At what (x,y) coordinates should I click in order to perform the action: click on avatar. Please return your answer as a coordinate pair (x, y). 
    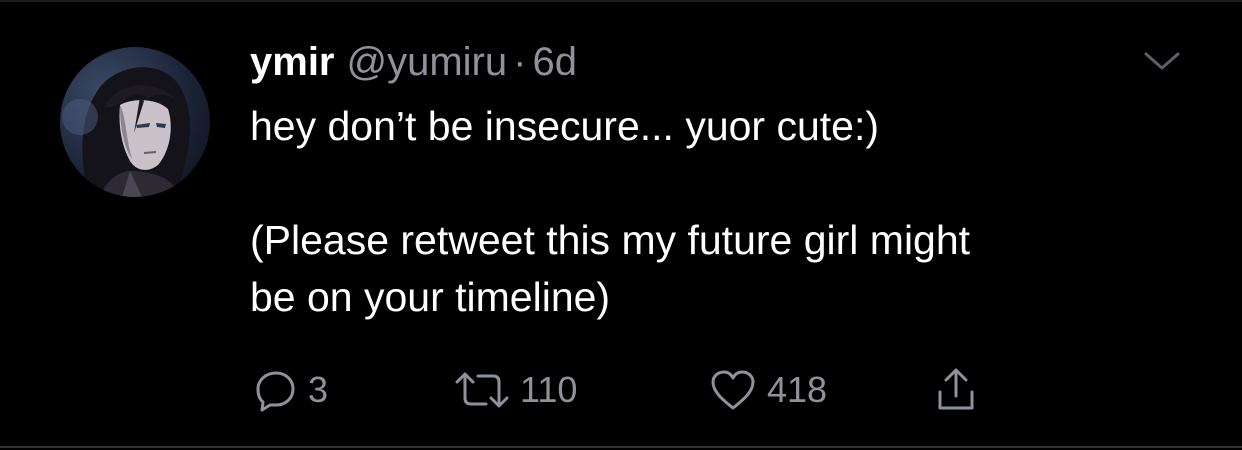
    Looking at the image, I should click on (135, 122).